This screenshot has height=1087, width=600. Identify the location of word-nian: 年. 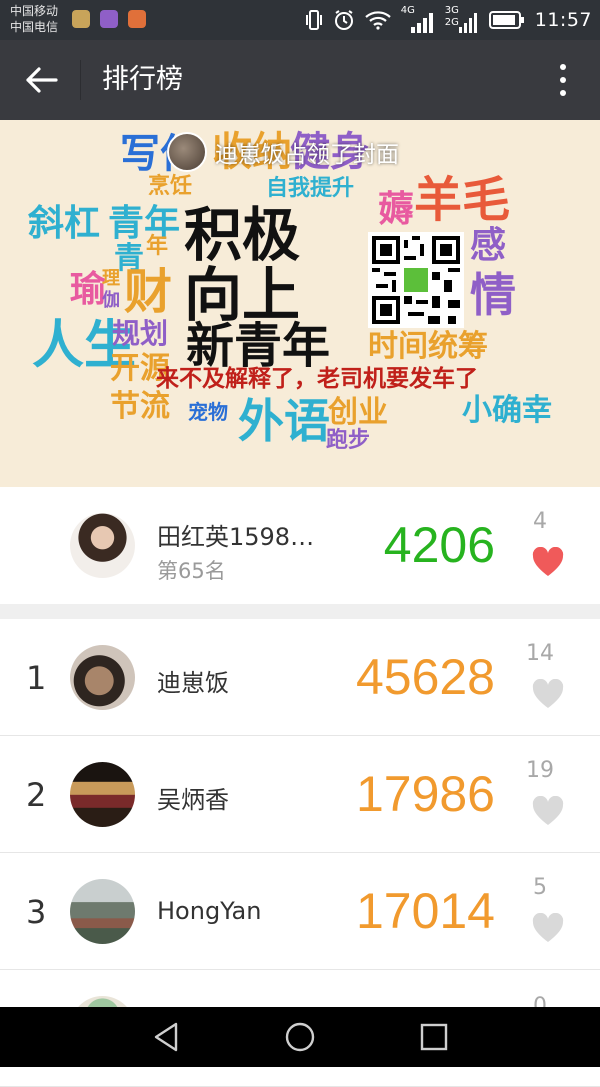
(157, 246).